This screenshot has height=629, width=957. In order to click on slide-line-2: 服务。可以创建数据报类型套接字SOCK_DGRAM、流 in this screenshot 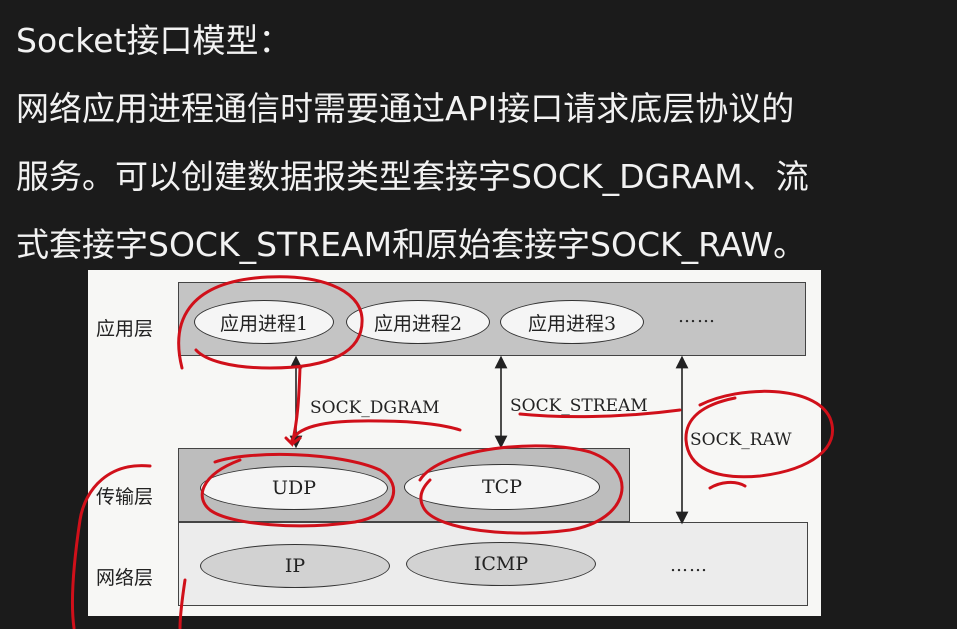, I will do `click(412, 176)`.